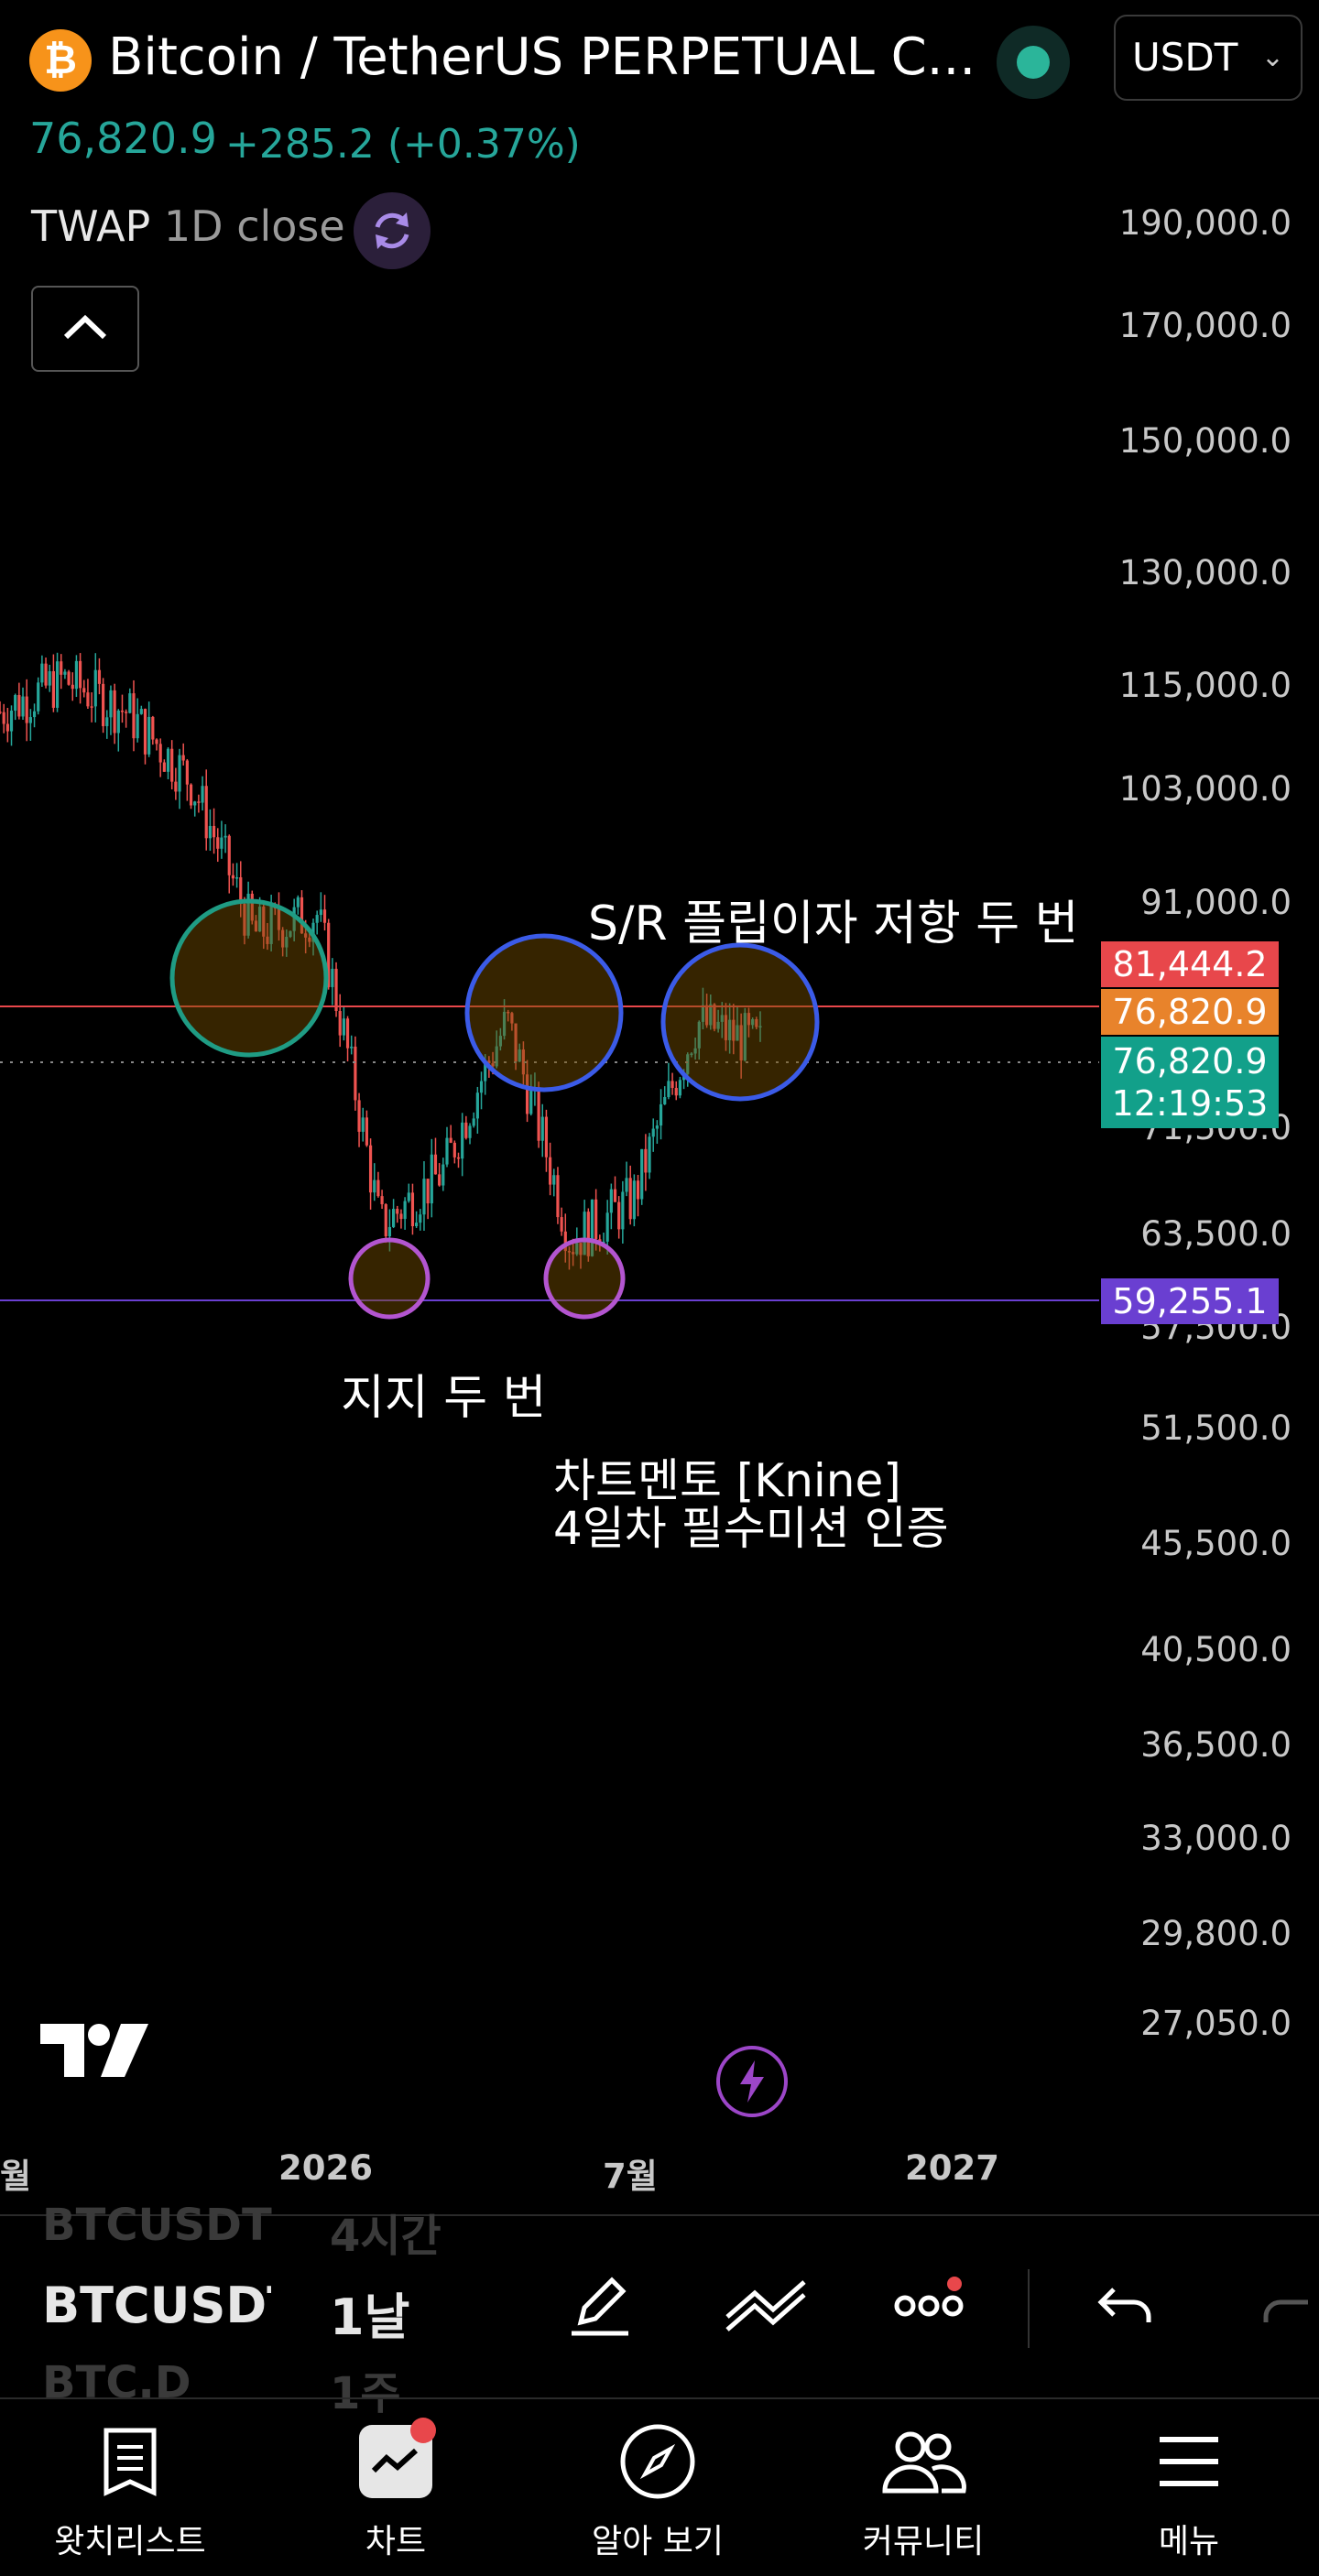  Describe the element at coordinates (385, 2232) in the screenshot. I see `interval-option-prev: 4시간` at that location.